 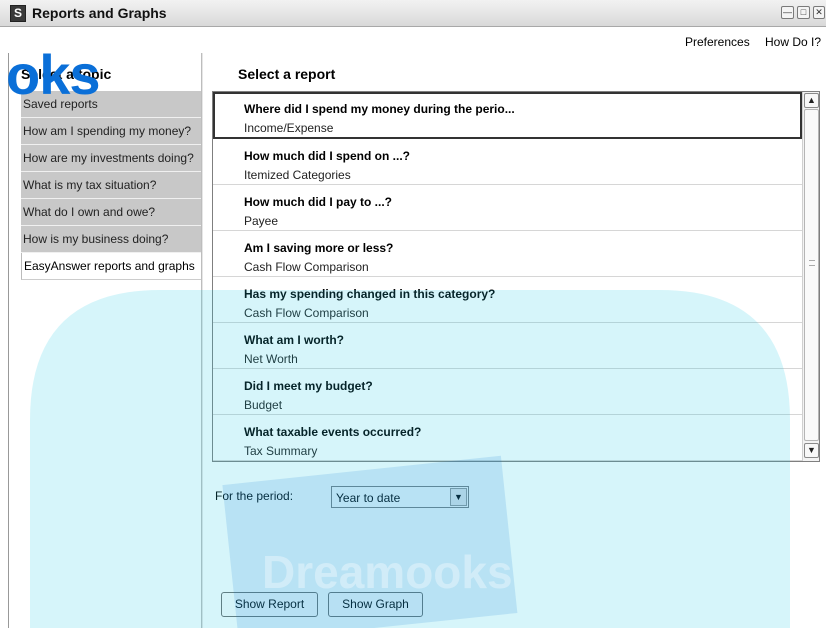 I want to click on report-type: Payee, so click(x=261, y=221).